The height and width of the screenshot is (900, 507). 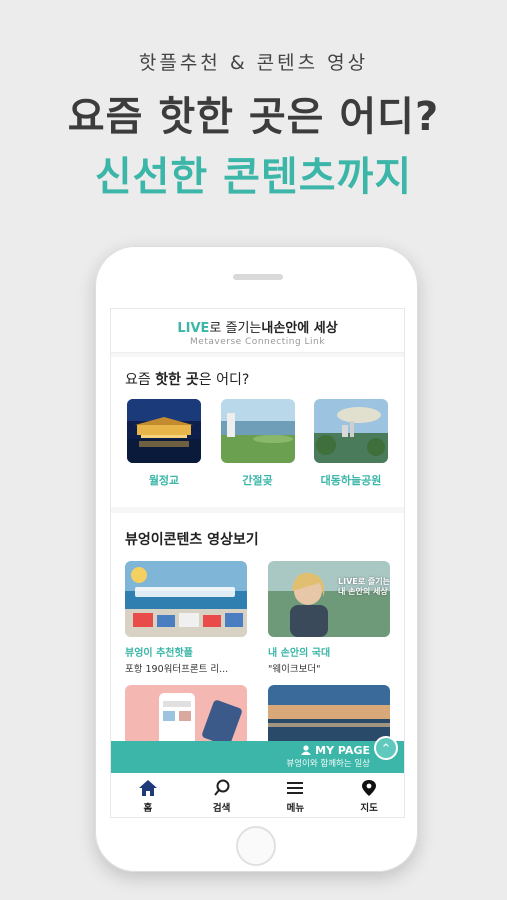 I want to click on brand-name: 내손안에 세상, so click(x=299, y=328).